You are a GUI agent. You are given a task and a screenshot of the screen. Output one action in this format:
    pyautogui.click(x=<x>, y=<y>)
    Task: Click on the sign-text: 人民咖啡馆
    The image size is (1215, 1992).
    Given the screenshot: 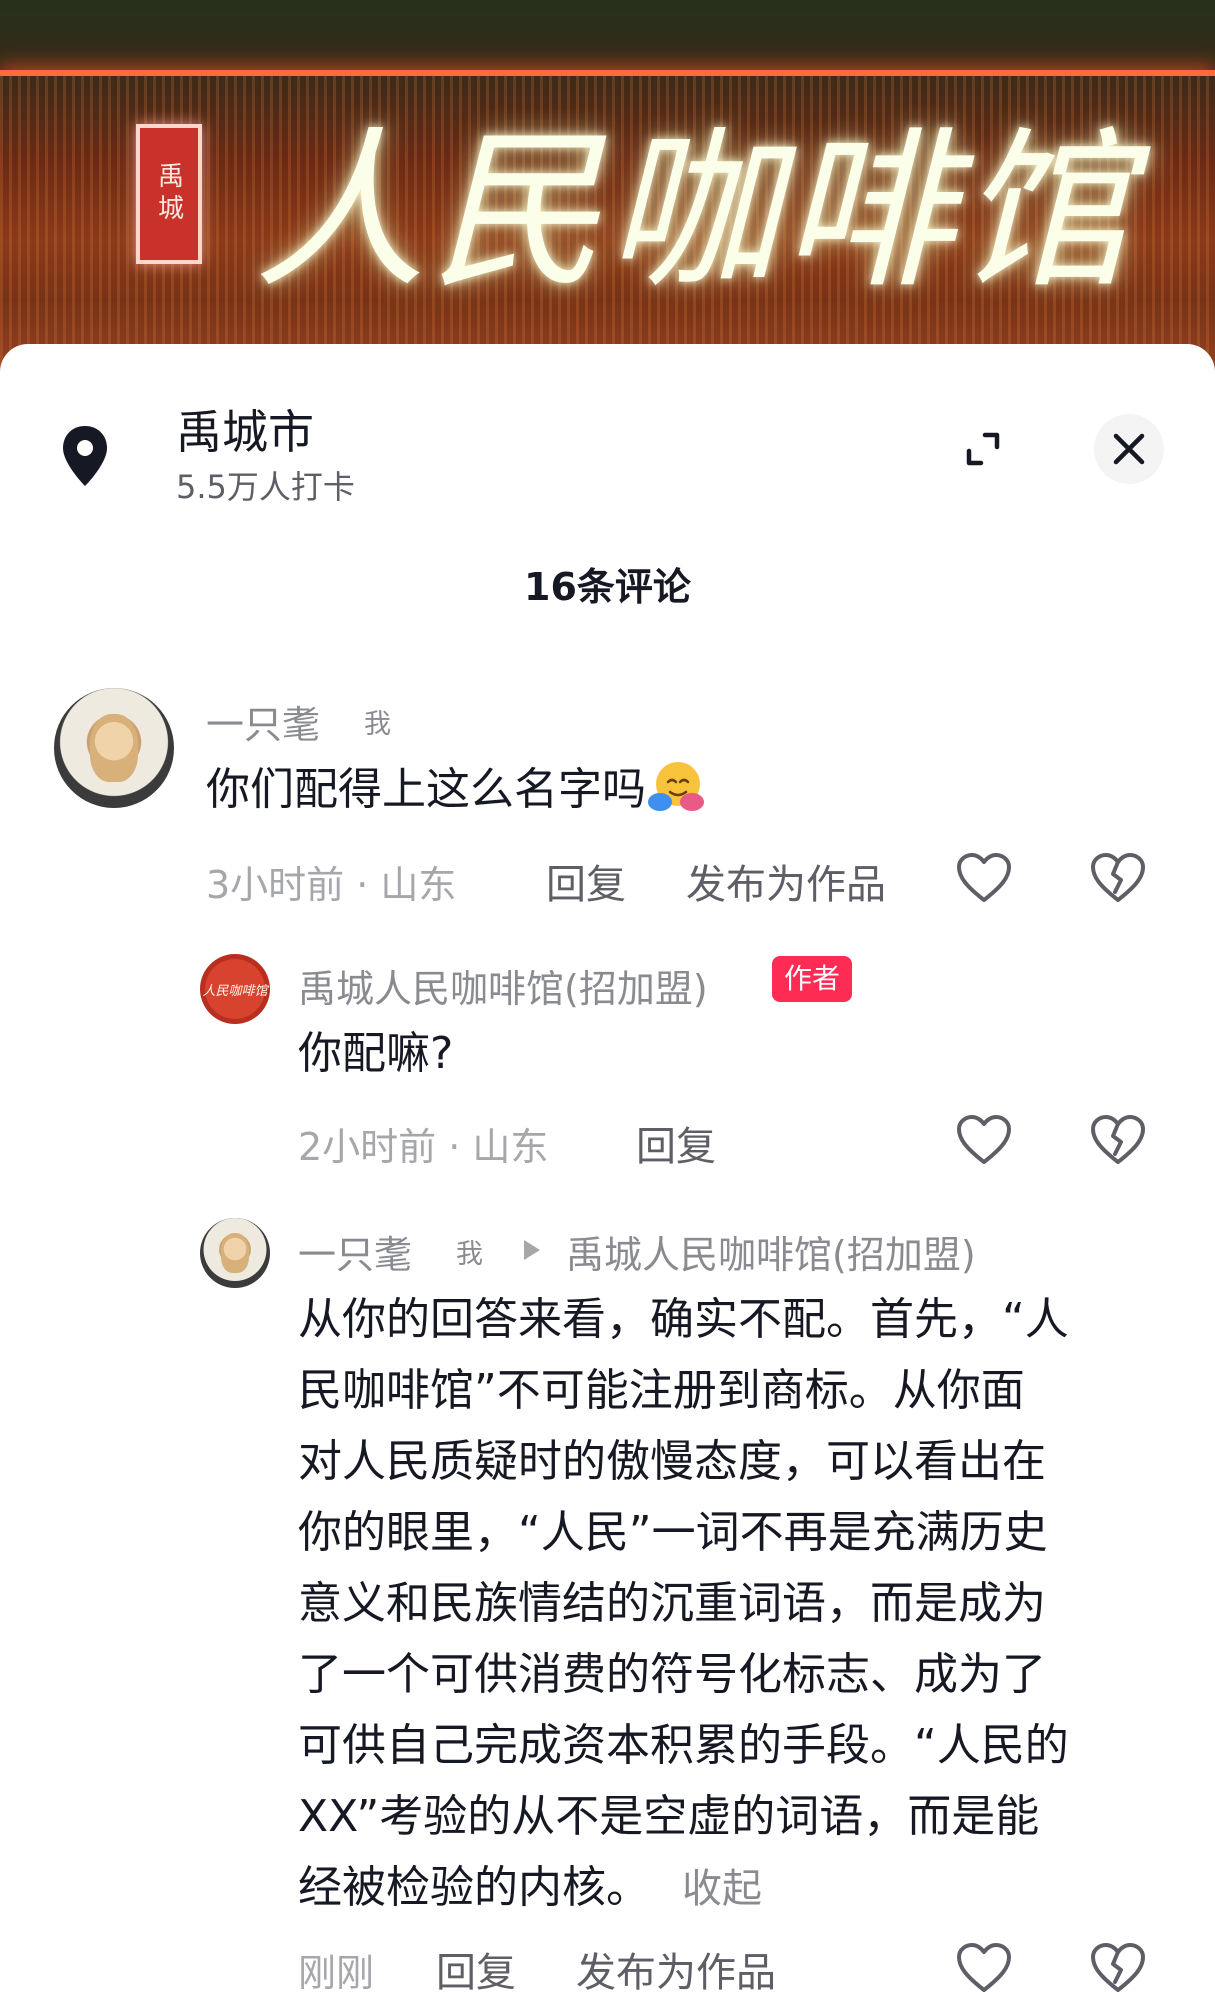 What is the action you would take?
    pyautogui.click(x=694, y=211)
    